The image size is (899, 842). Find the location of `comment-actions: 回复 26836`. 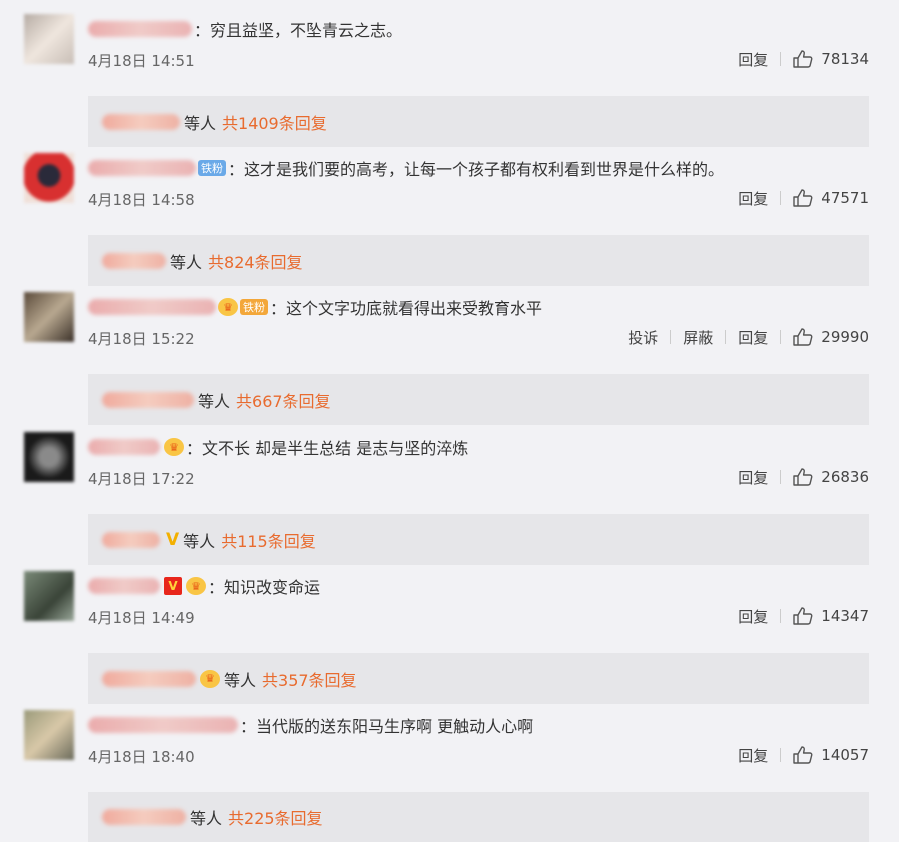

comment-actions: 回复 26836 is located at coordinates (797, 477).